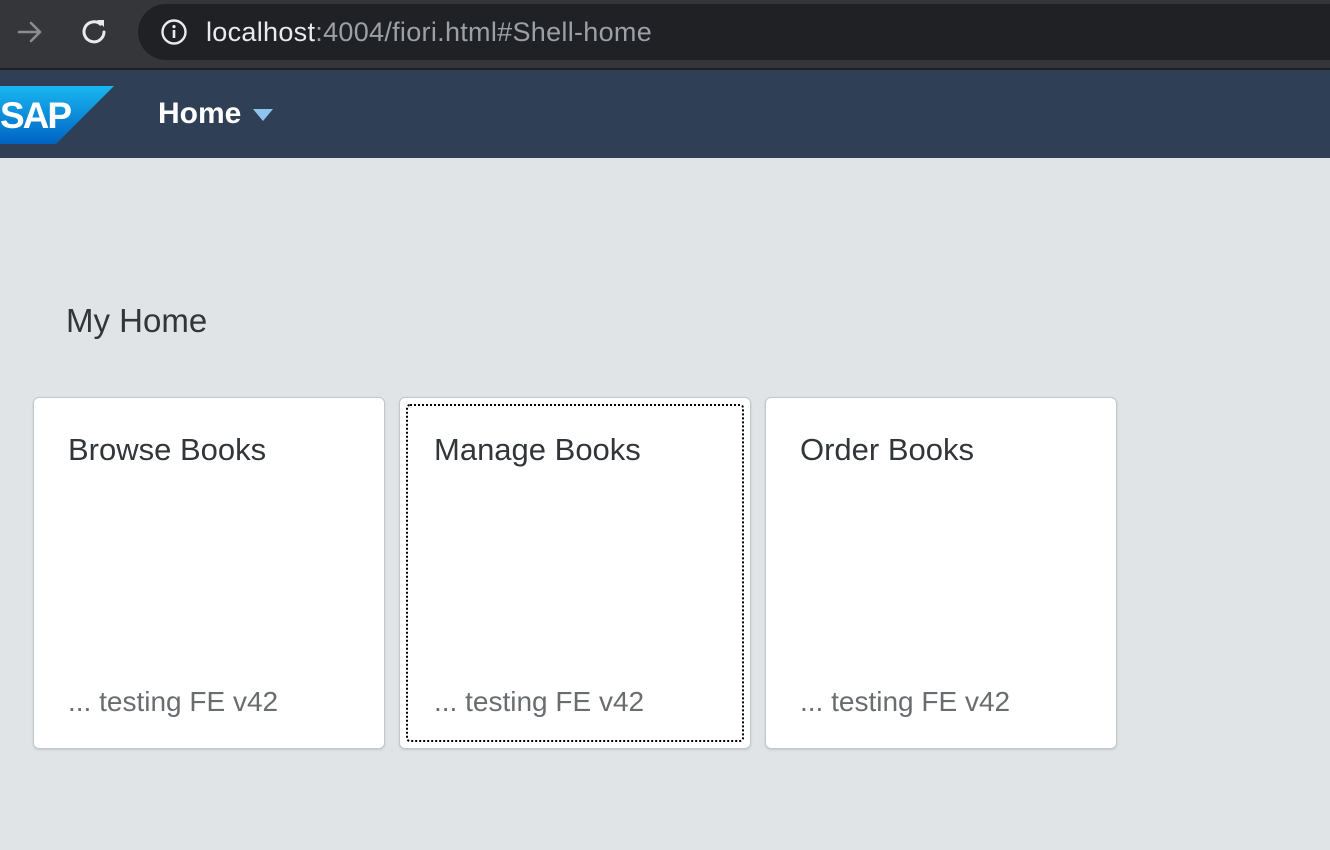 The width and height of the screenshot is (1330, 850). What do you see at coordinates (200, 113) in the screenshot?
I see `home-label: Home` at bounding box center [200, 113].